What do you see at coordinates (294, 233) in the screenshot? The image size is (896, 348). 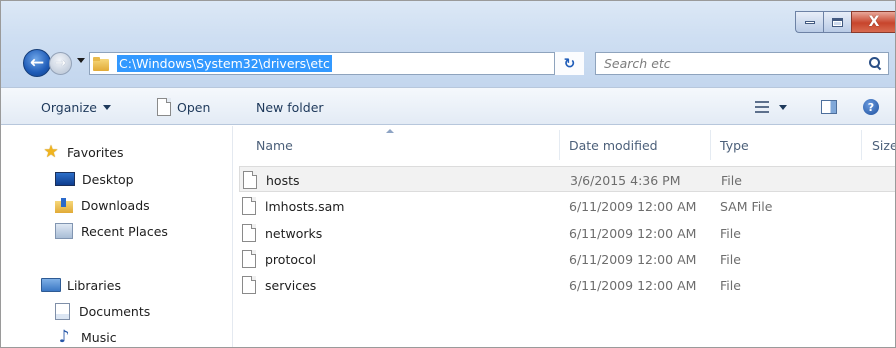 I see `file-name: networks` at bounding box center [294, 233].